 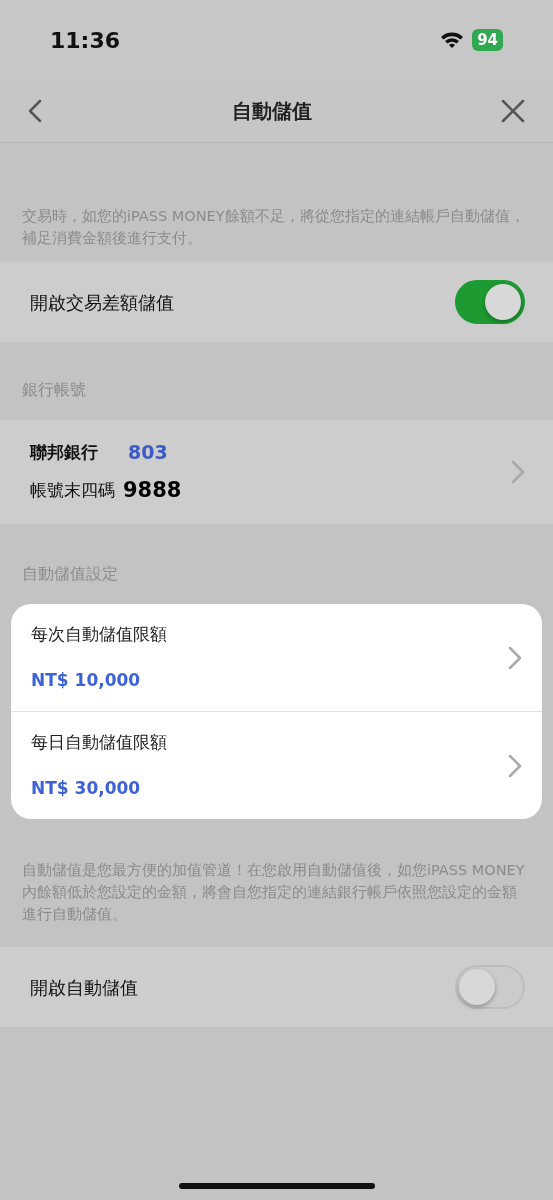 What do you see at coordinates (64, 452) in the screenshot?
I see `bank-name: 聯邦銀行` at bounding box center [64, 452].